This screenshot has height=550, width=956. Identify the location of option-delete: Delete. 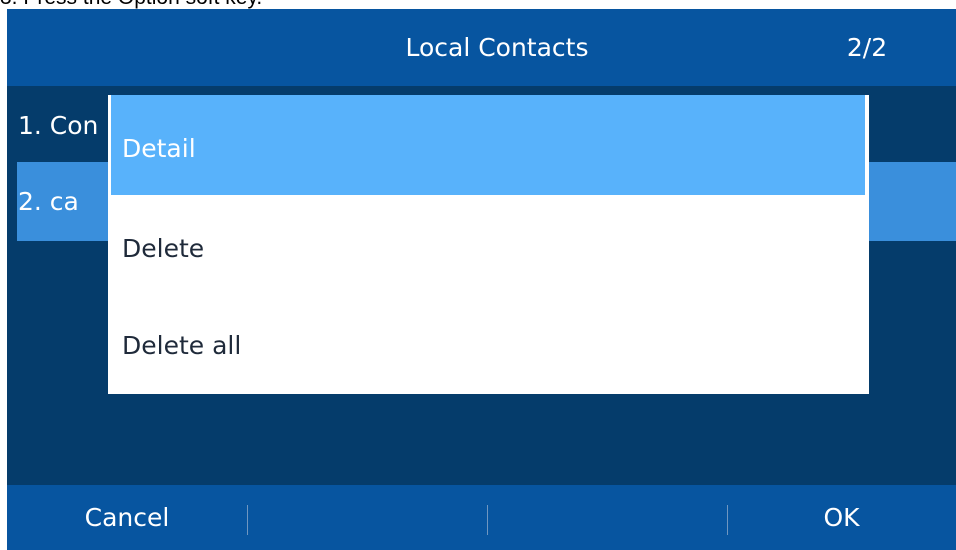
(488, 248).